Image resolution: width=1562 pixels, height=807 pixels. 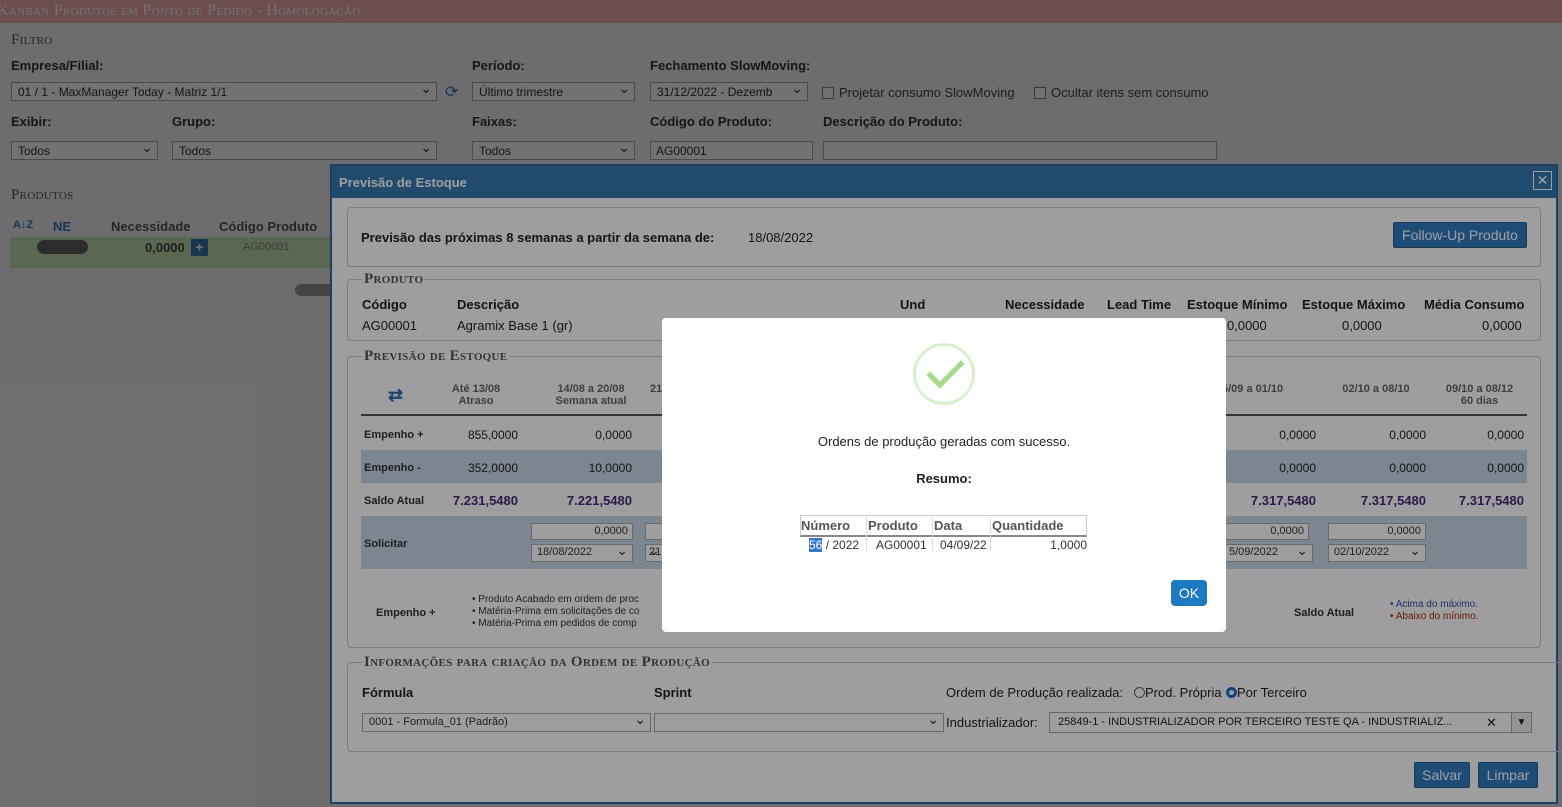 I want to click on success-check-icon, so click(x=944, y=374).